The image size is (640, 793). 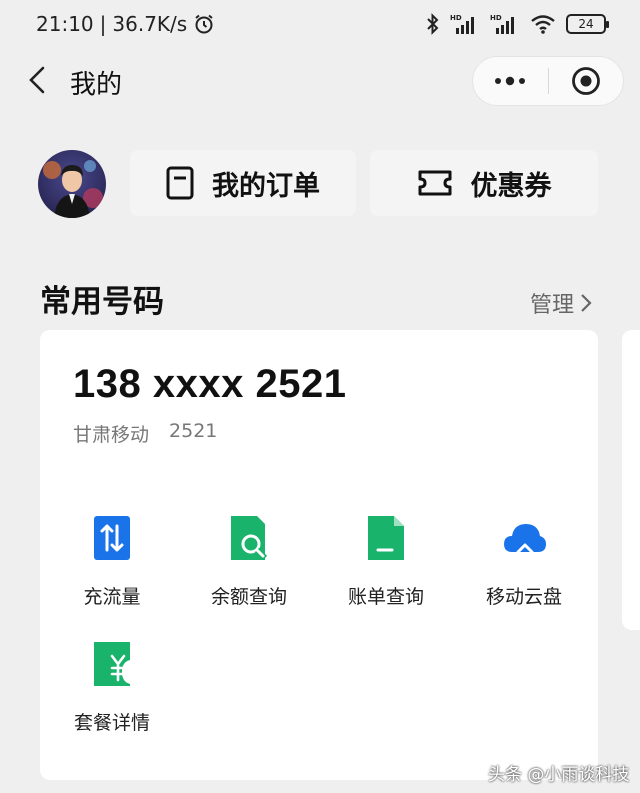 I want to click on manage-label: 管理, so click(x=552, y=305).